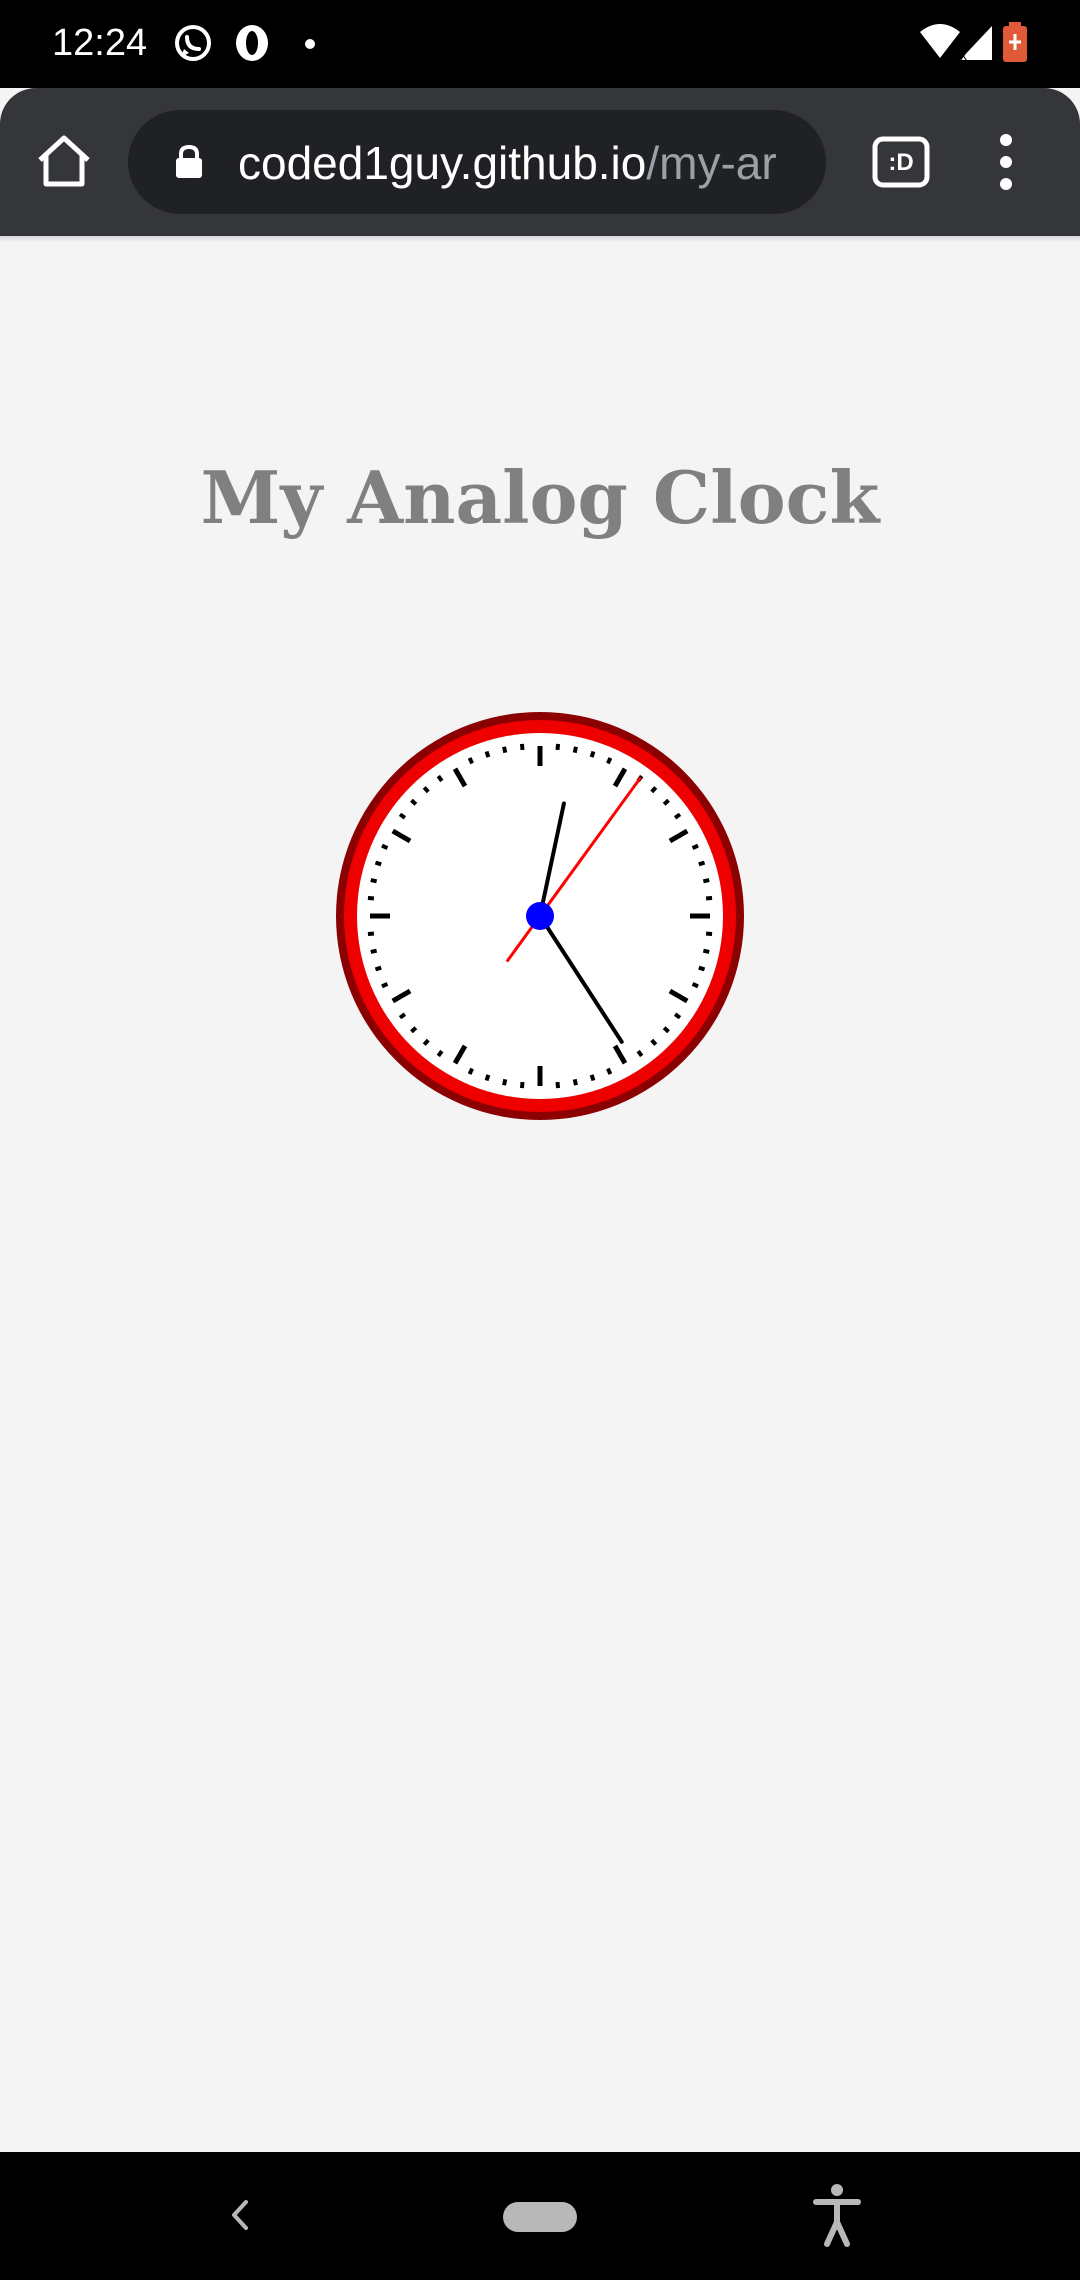 This screenshot has height=2280, width=1080. What do you see at coordinates (963, 54) in the screenshot?
I see `svg-text: x` at bounding box center [963, 54].